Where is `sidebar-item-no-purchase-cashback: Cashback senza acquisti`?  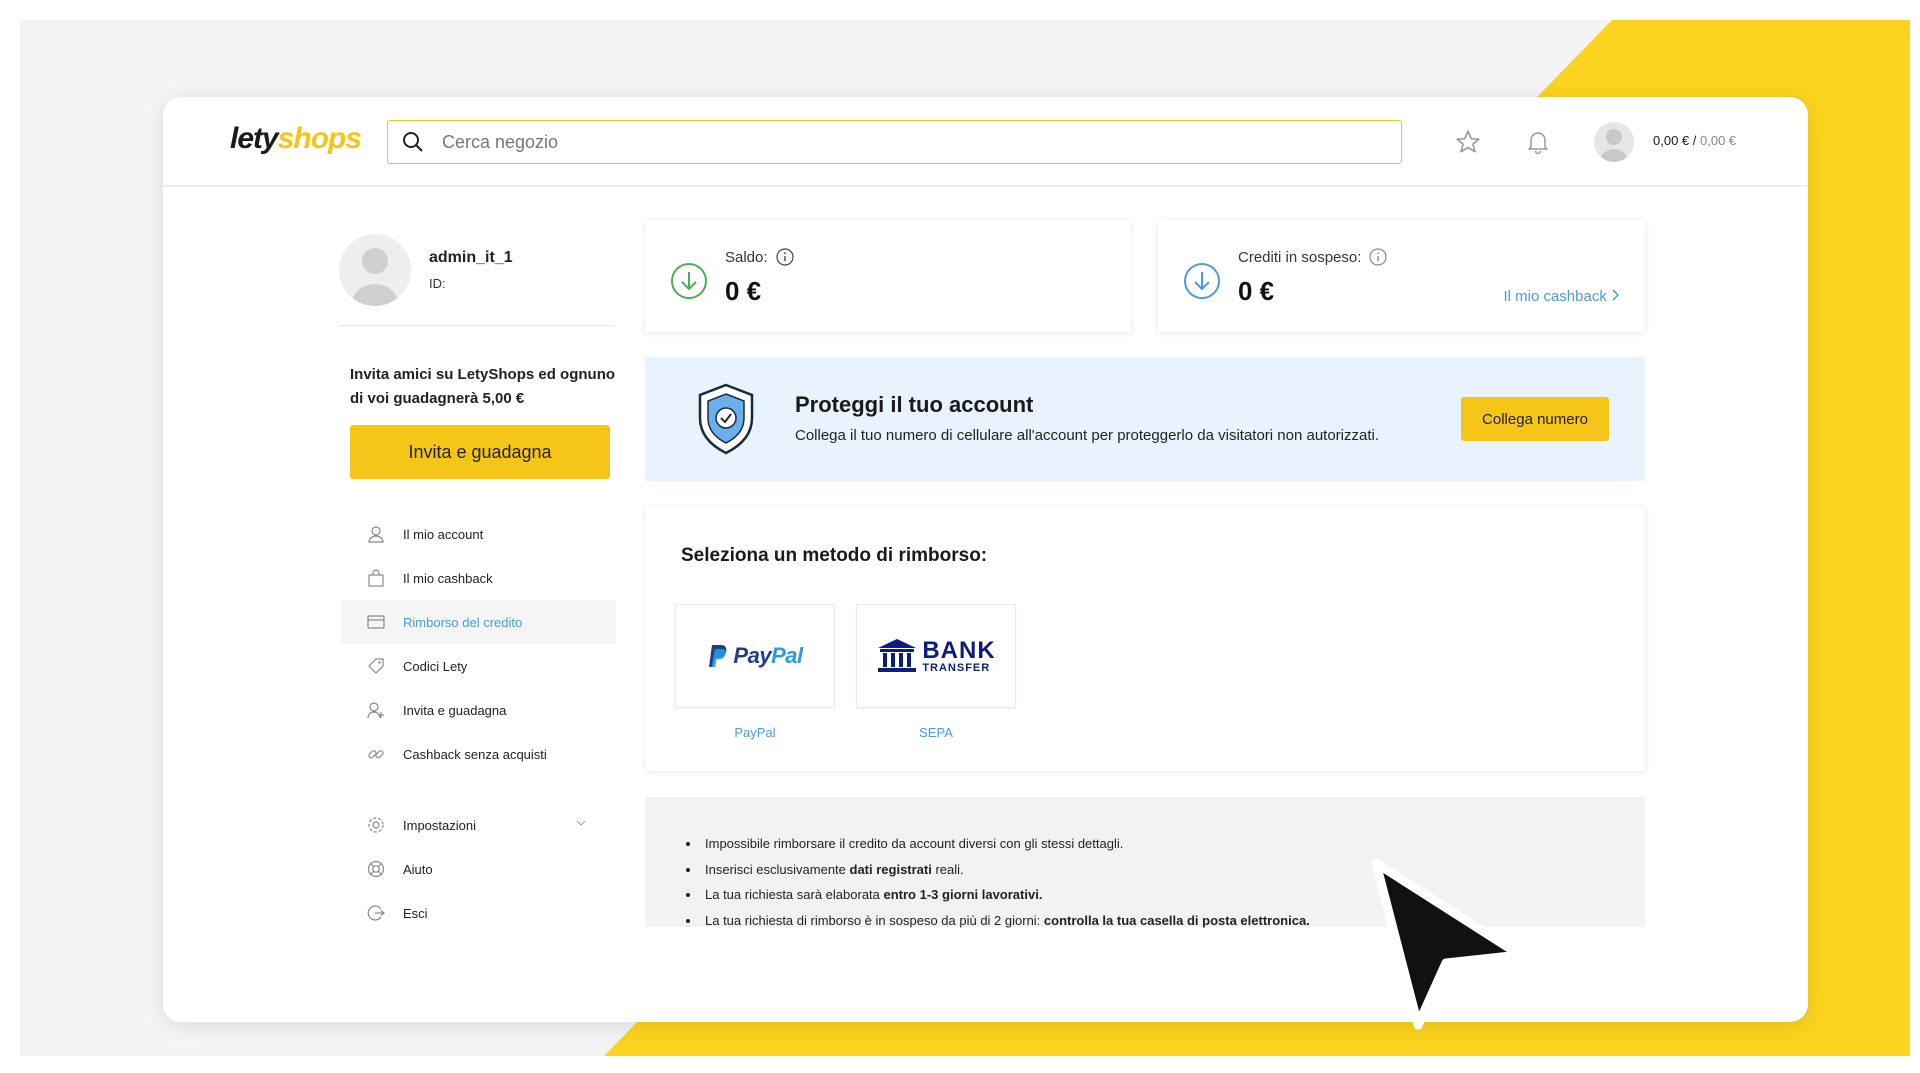
sidebar-item-no-purchase-cashback: Cashback senza acquisti is located at coordinates (478, 754).